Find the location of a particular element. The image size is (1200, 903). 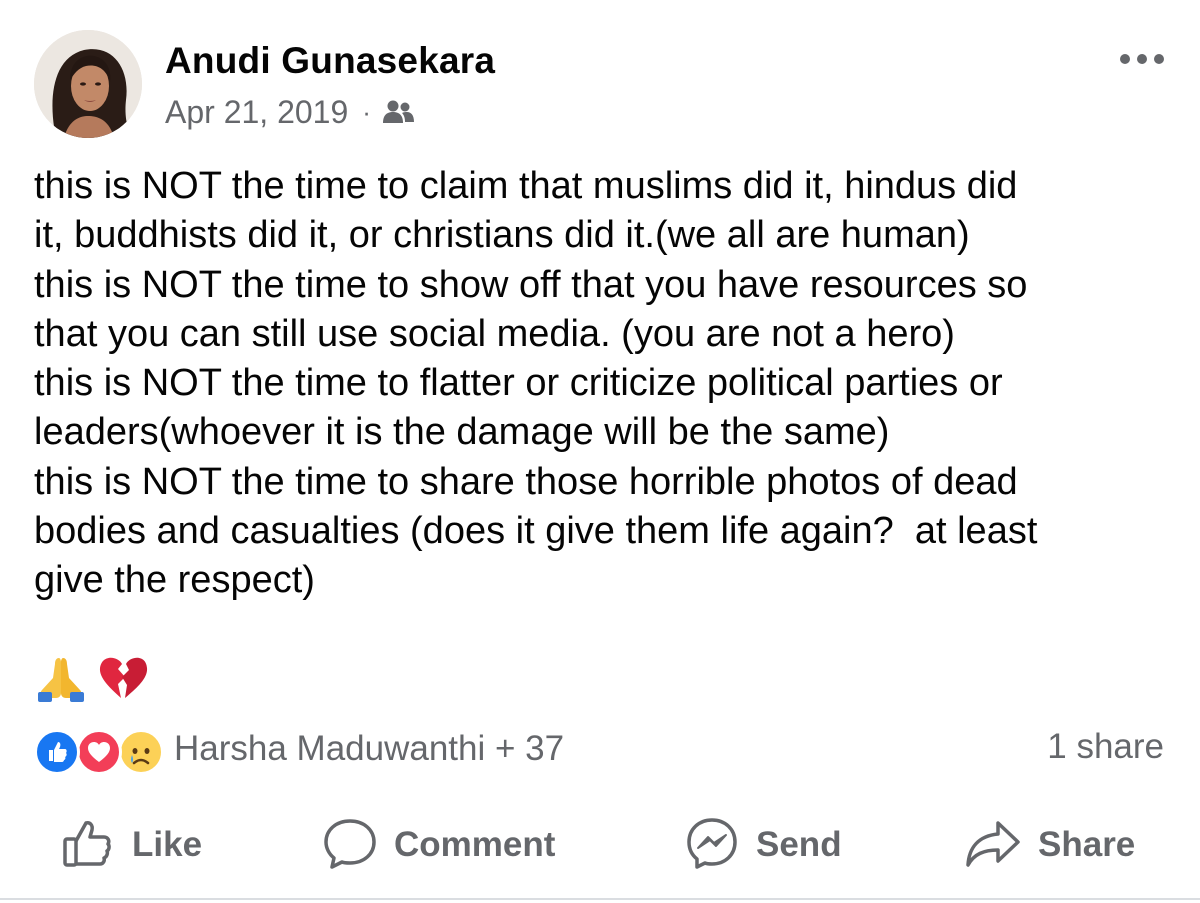

send-button: Send is located at coordinates (763, 845).